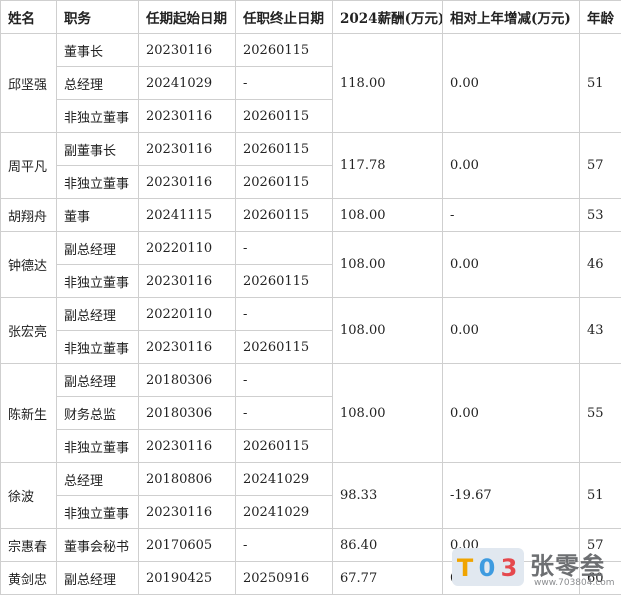 The height and width of the screenshot is (595, 621). What do you see at coordinates (600, 165) in the screenshot?
I see `person-age: 57` at bounding box center [600, 165].